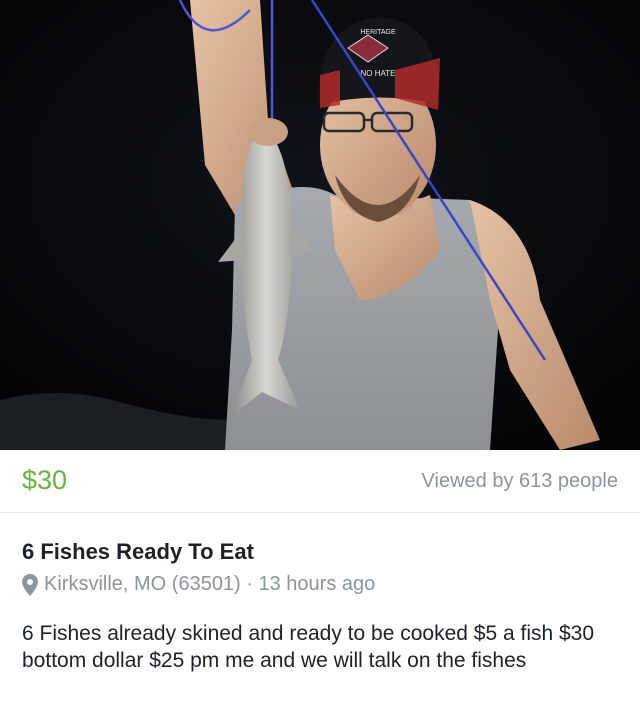 Image resolution: width=640 pixels, height=711 pixels. I want to click on cap-text-top: HERITAGE, so click(378, 32).